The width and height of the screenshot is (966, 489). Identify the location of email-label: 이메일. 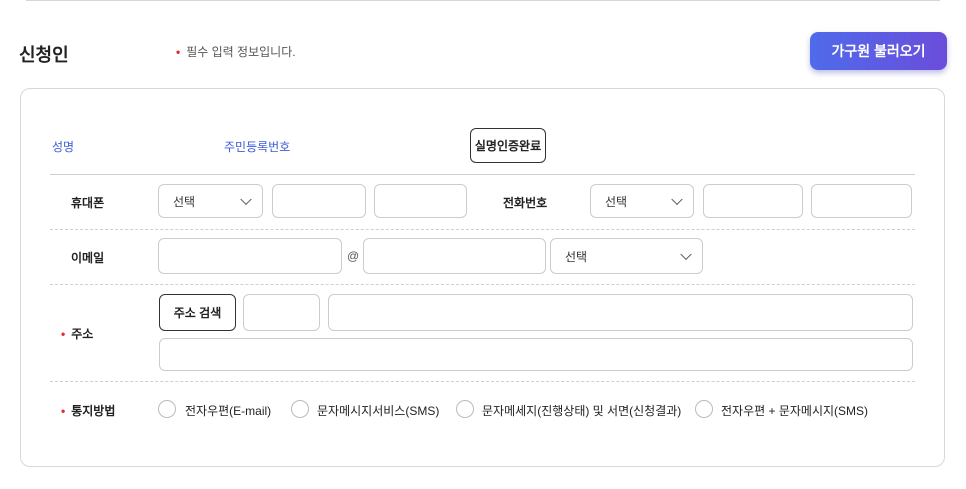
(88, 258).